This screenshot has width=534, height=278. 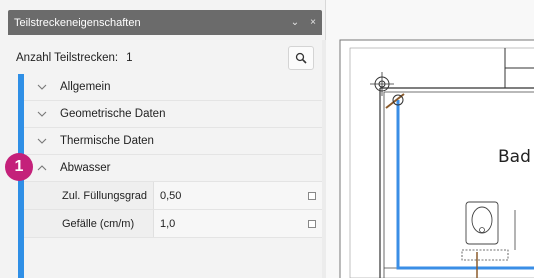 I want to click on panel-menu-chevron-icon: ⌄, so click(x=295, y=22).